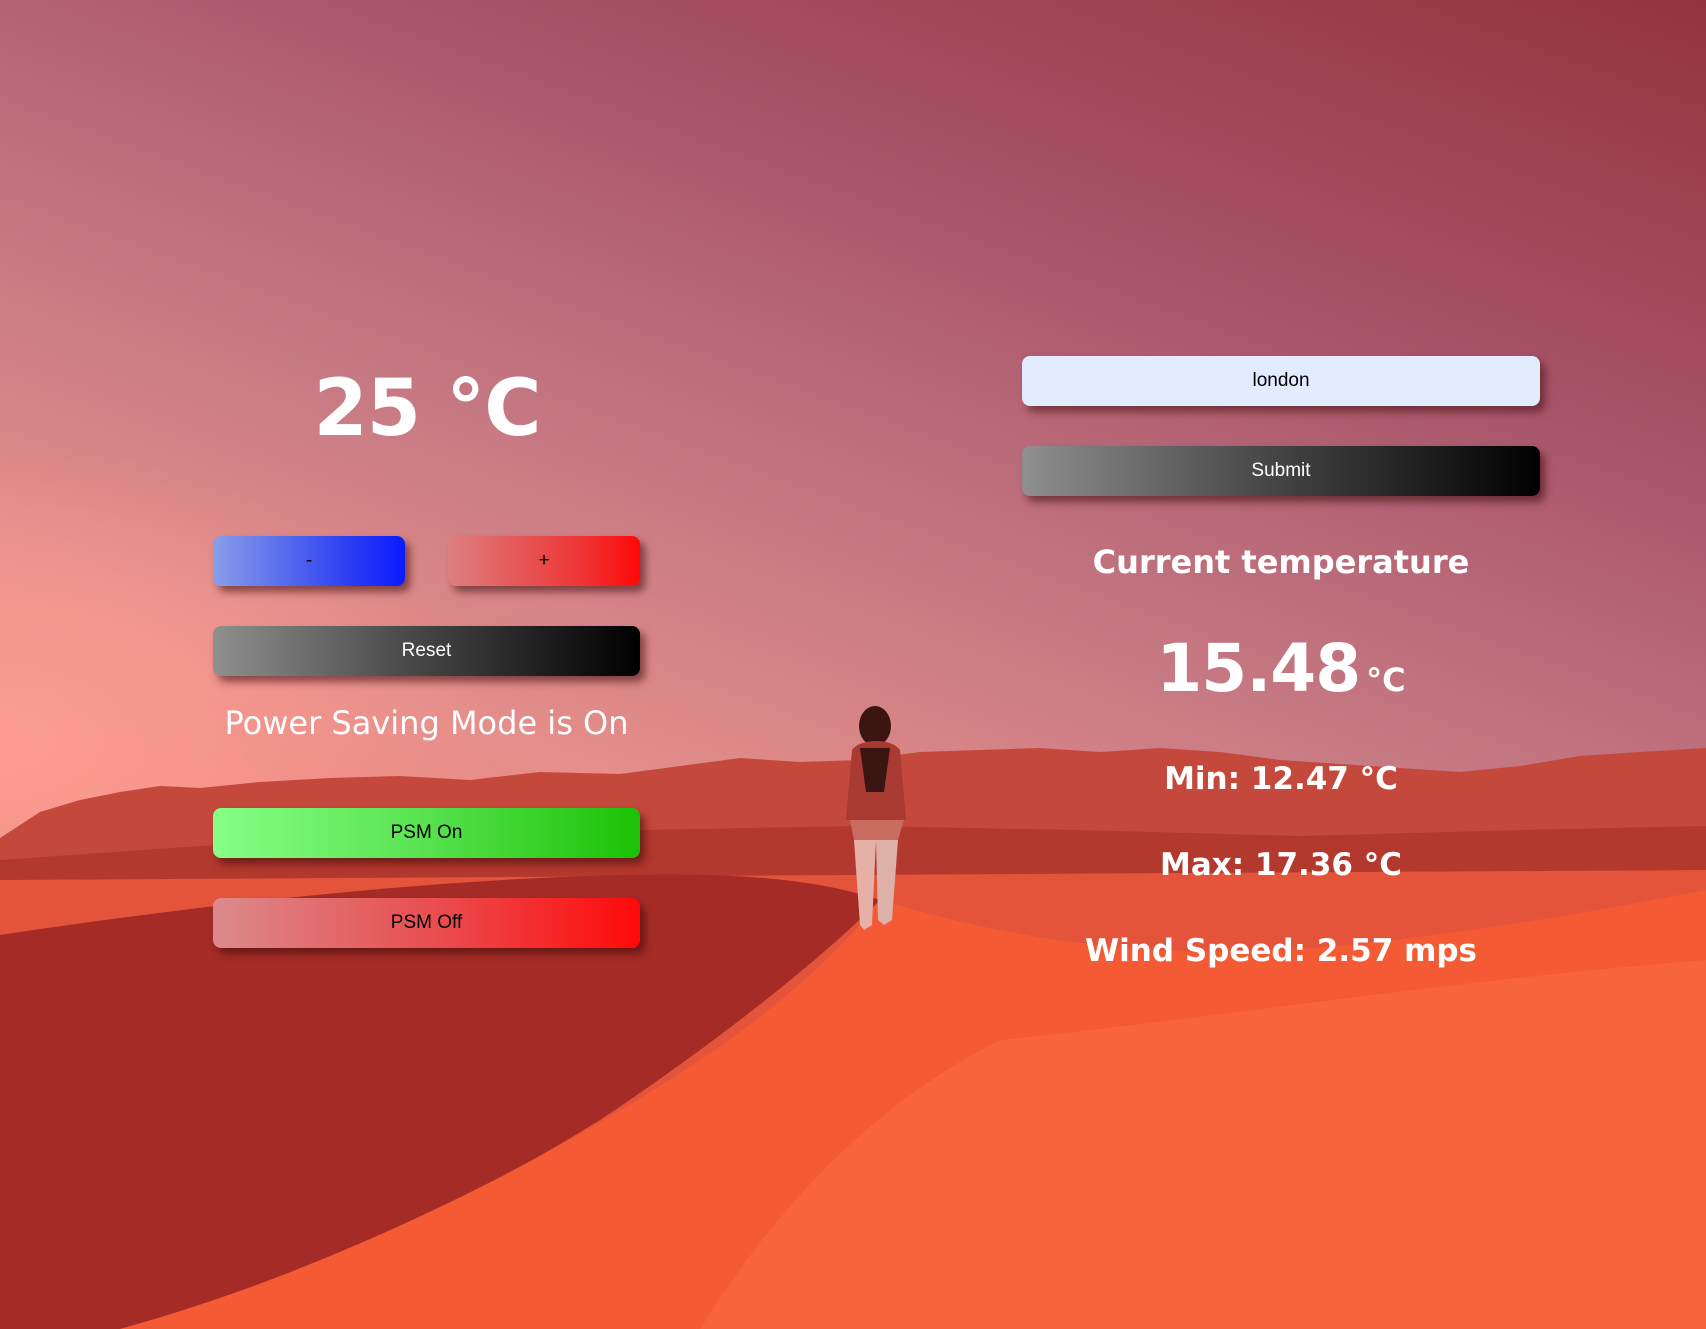 This screenshot has height=1329, width=1706. I want to click on increase-temperature-button: +, so click(544, 561).